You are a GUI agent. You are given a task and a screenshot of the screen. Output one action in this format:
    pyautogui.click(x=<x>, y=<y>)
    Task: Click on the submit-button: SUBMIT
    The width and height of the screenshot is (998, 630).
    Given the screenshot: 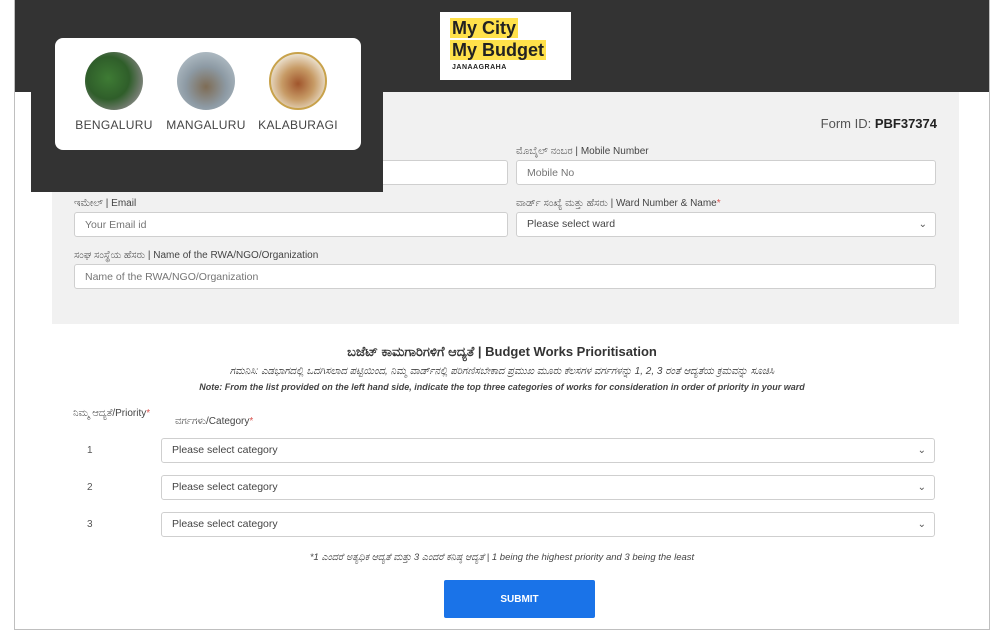 What is the action you would take?
    pyautogui.click(x=519, y=599)
    